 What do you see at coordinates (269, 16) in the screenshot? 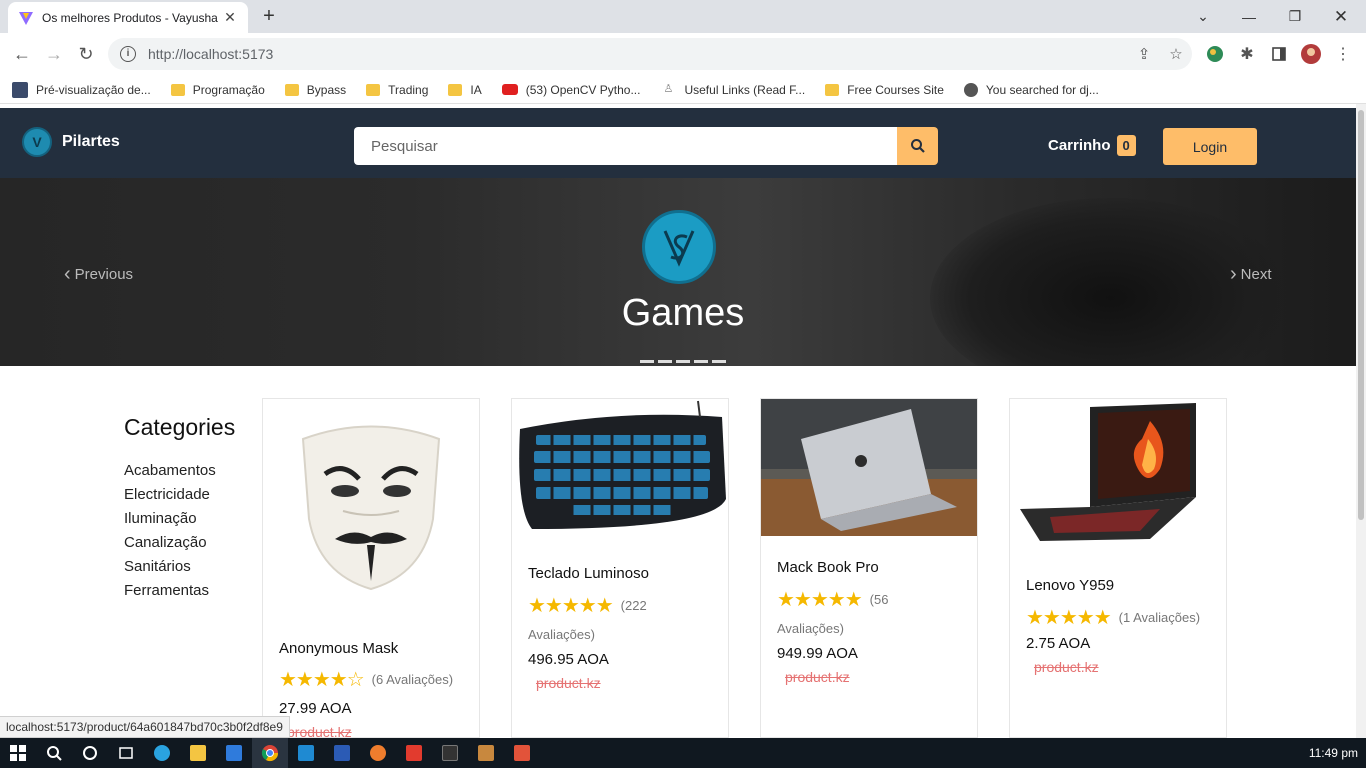
I see `new-tab-button: +` at bounding box center [269, 16].